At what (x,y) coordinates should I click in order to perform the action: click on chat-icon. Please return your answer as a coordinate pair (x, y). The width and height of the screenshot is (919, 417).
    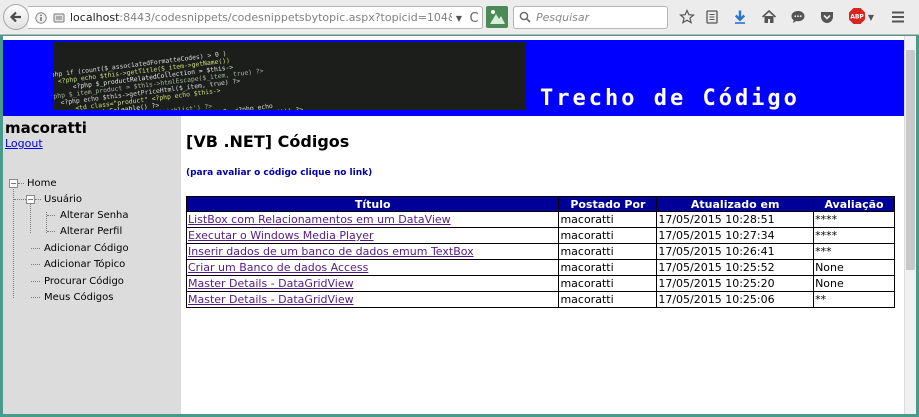
    Looking at the image, I should click on (798, 17).